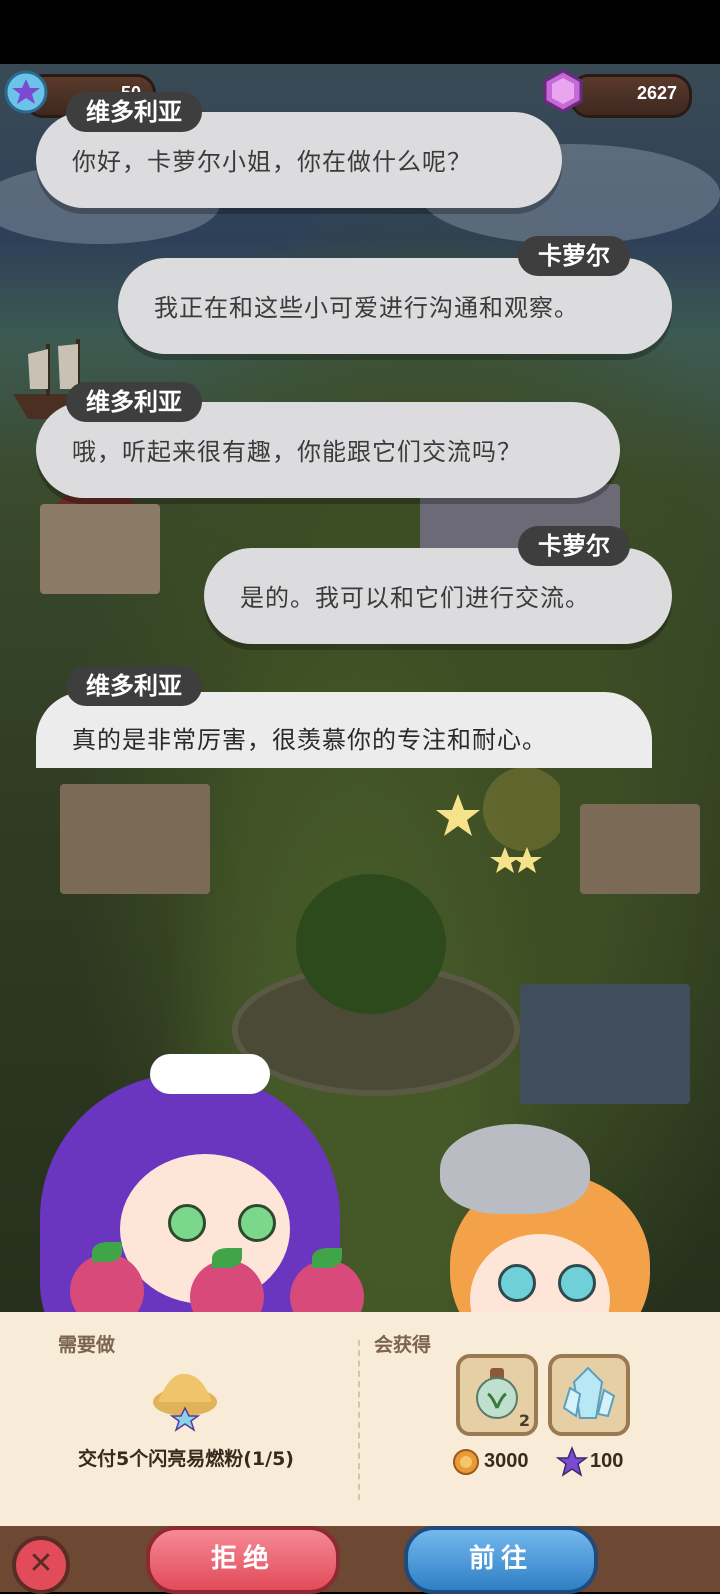 This screenshot has width=720, height=1594. I want to click on seed-bottle-icon, so click(497, 1393).